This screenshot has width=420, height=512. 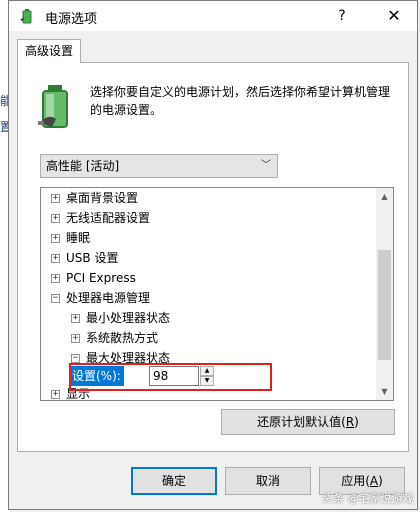 I want to click on tree-item-pci-express: + PCI Express, so click(x=93, y=278).